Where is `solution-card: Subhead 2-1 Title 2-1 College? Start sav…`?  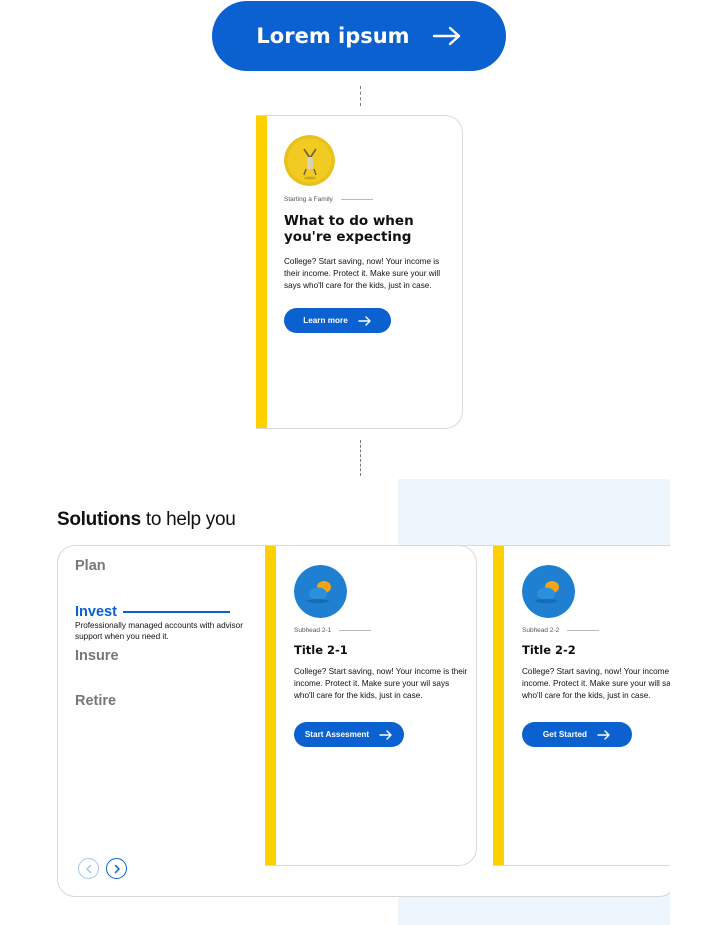
solution-card: Subhead 2-1 Title 2-1 College? Start sav… is located at coordinates (371, 705).